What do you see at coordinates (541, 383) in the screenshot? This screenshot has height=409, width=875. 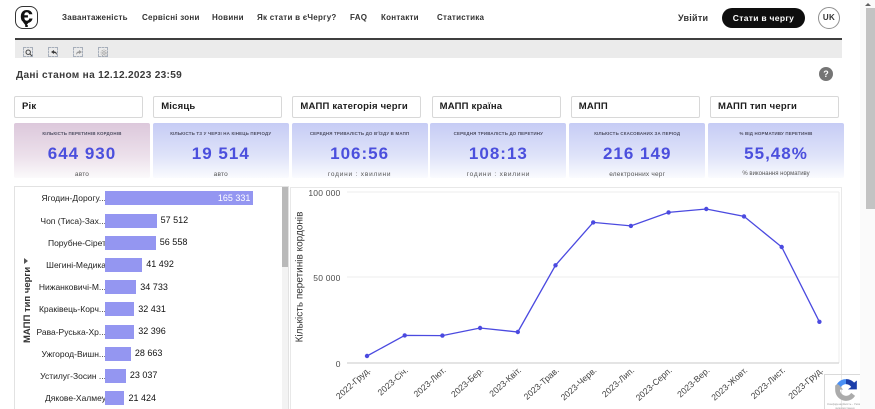 I see `svg-text: 2023-Трав.` at bounding box center [541, 383].